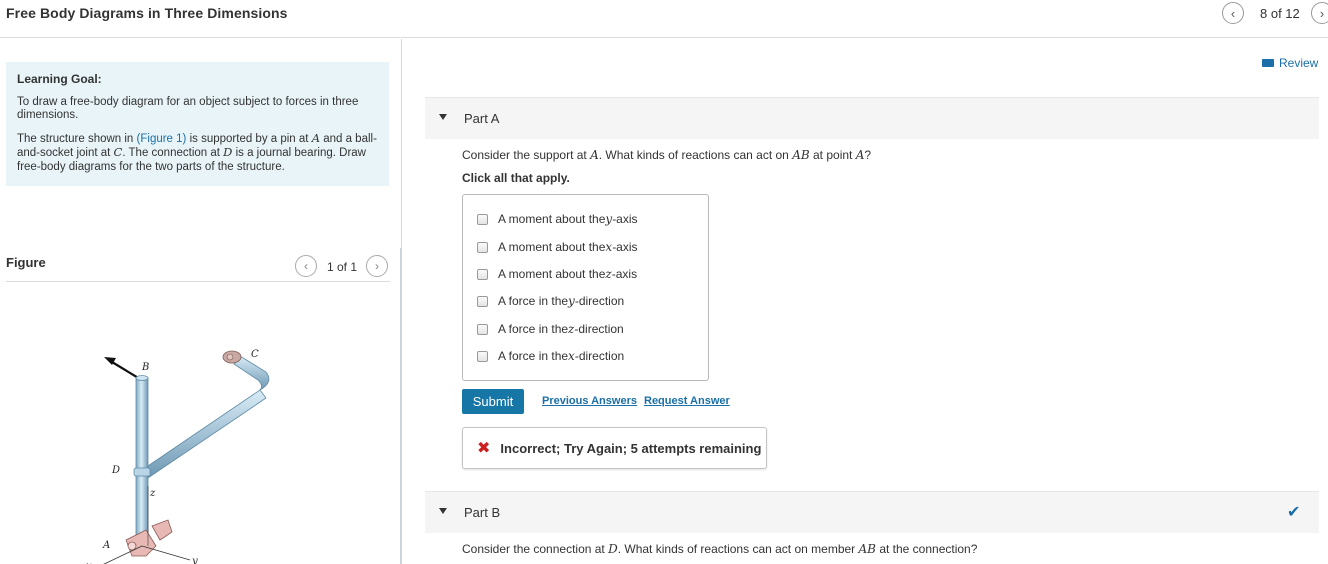 The width and height of the screenshot is (1328, 564). I want to click on part-b-label: Part B, so click(482, 512).